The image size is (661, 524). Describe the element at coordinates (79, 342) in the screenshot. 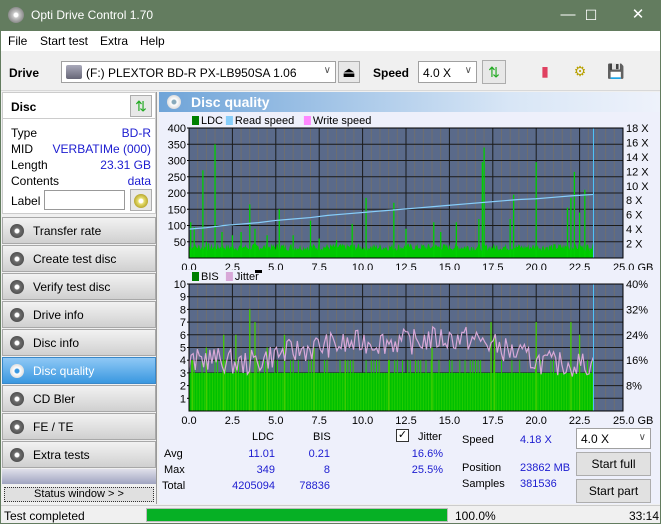

I see `nav-disc-info: Disc info` at that location.